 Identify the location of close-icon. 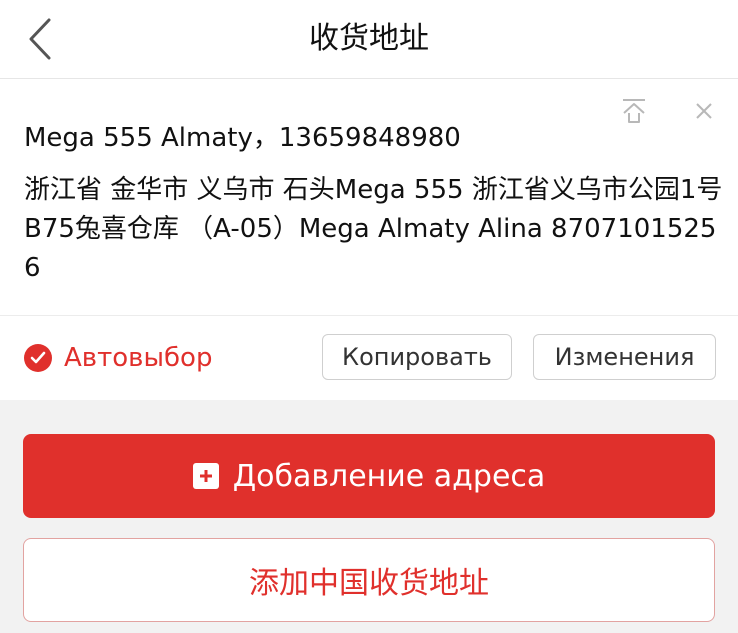
(704, 111).